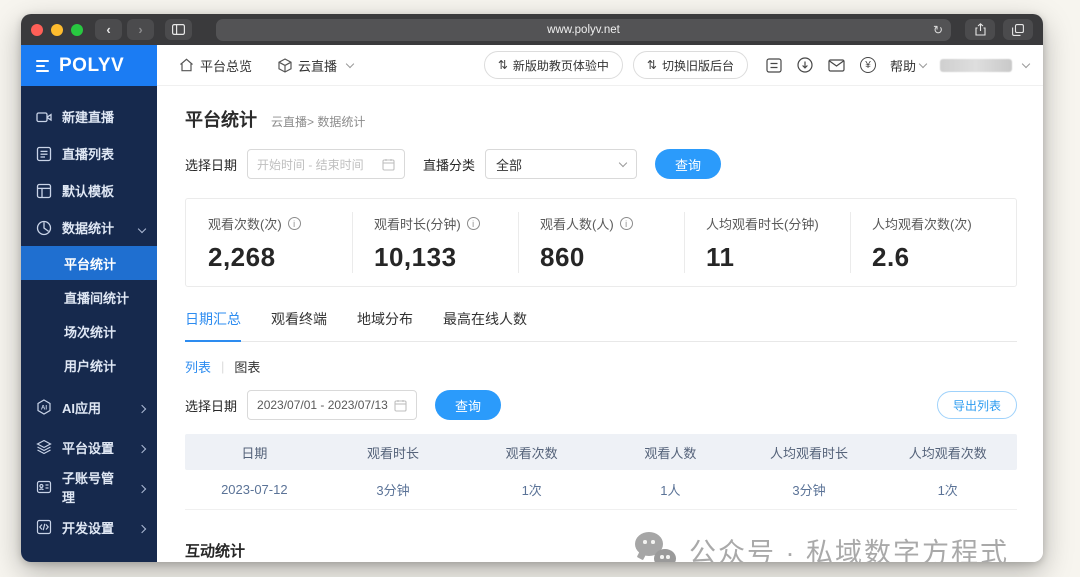 Image resolution: width=1080 pixels, height=577 pixels. Describe the element at coordinates (89, 263) in the screenshot. I see `sidebar-subitem-platform-statistics: 平台统计` at that location.